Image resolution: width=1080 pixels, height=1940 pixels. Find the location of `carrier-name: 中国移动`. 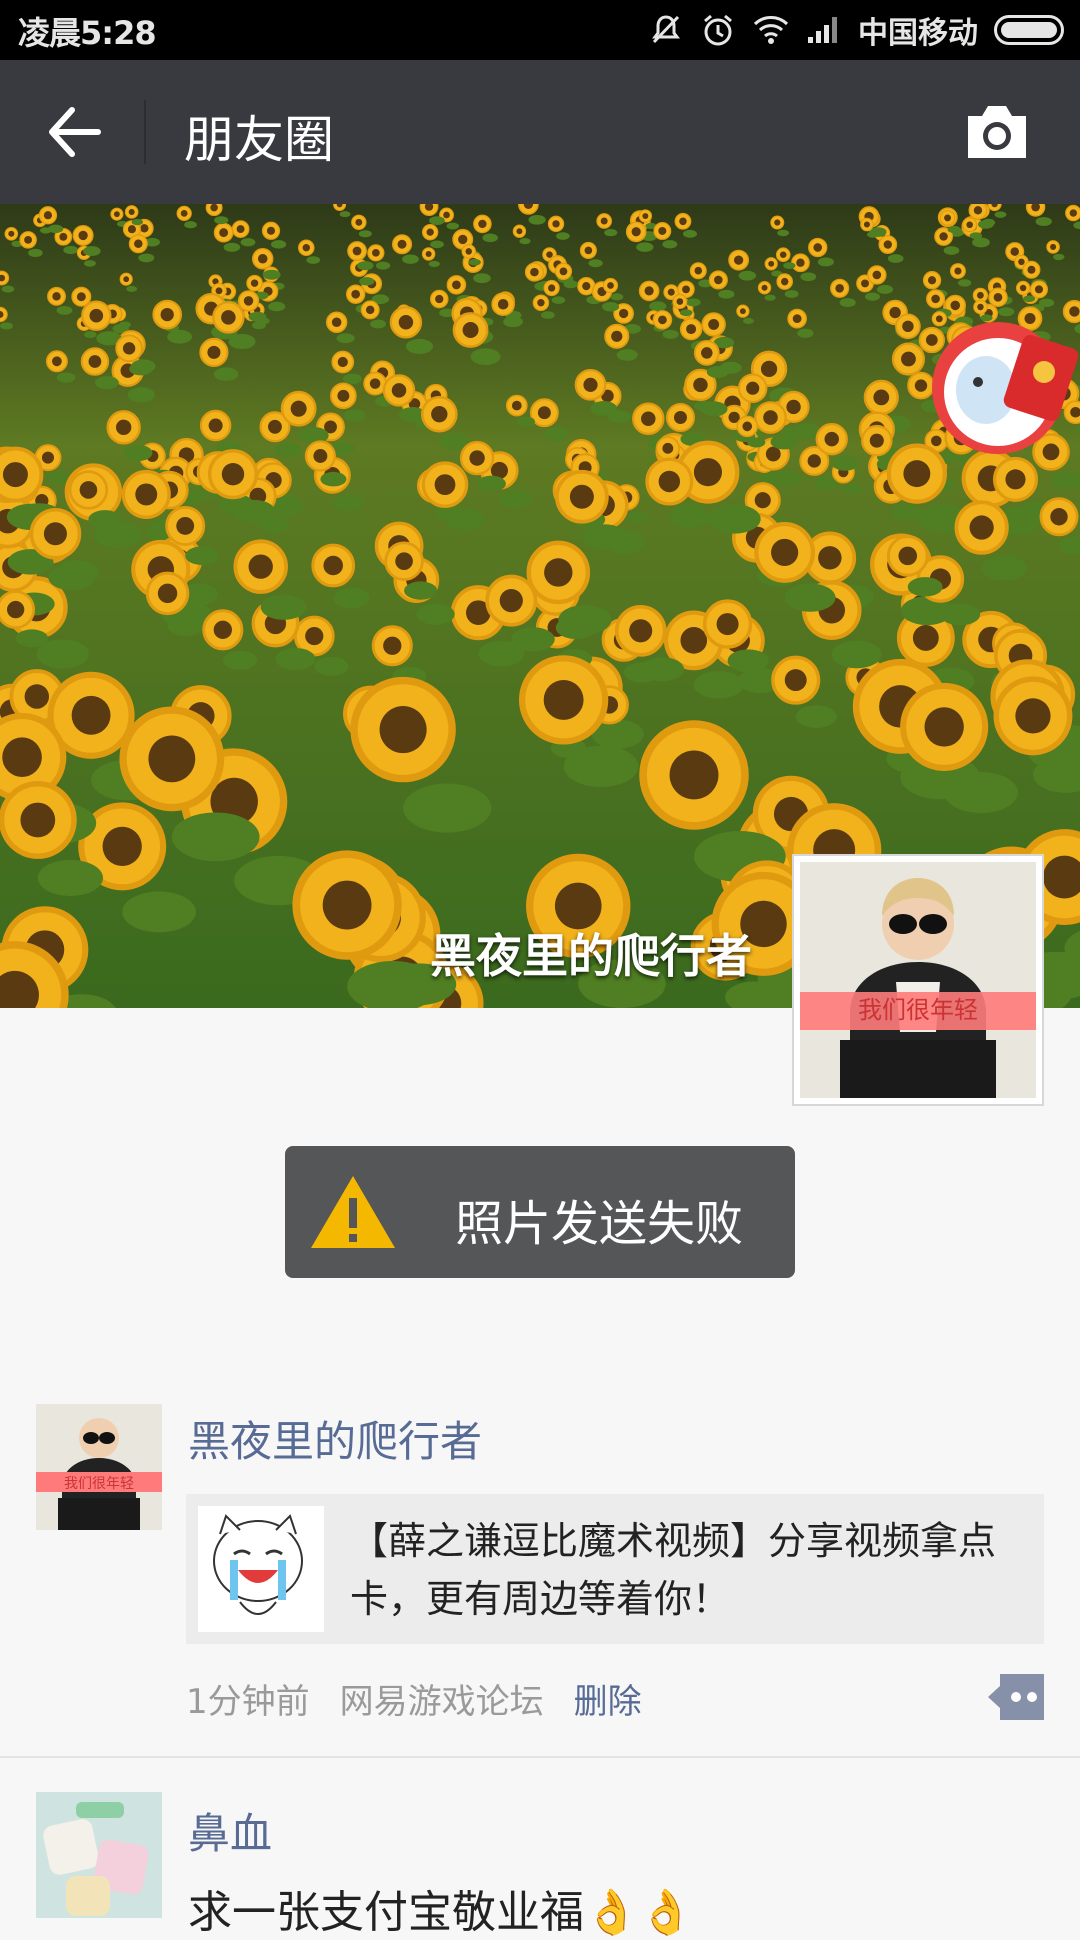

carrier-name: 中国移动 is located at coordinates (918, 33).